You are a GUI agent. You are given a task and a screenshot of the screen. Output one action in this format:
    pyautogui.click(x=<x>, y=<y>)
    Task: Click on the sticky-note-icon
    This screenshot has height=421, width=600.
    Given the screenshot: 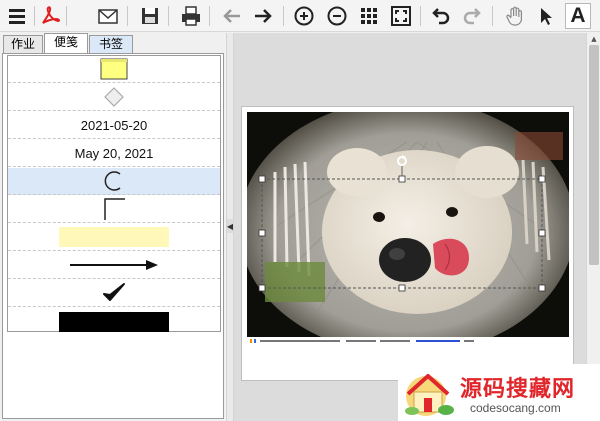 What is the action you would take?
    pyautogui.click(x=114, y=69)
    